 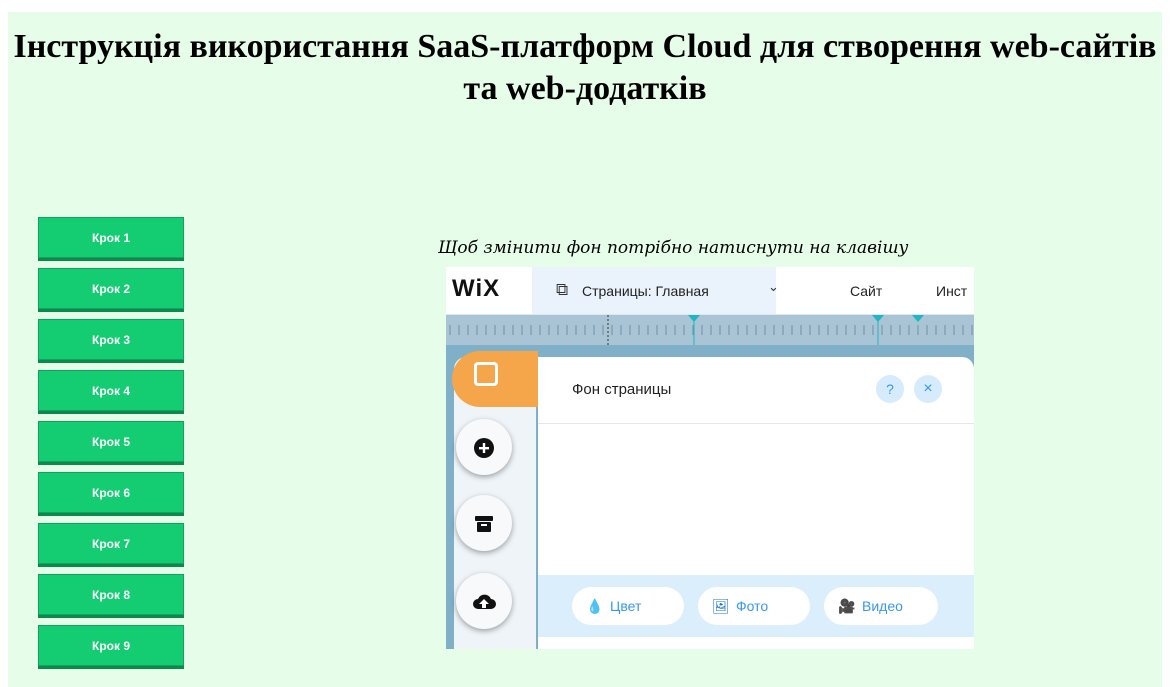 I want to click on plus-circle-icon, so click(x=484, y=447).